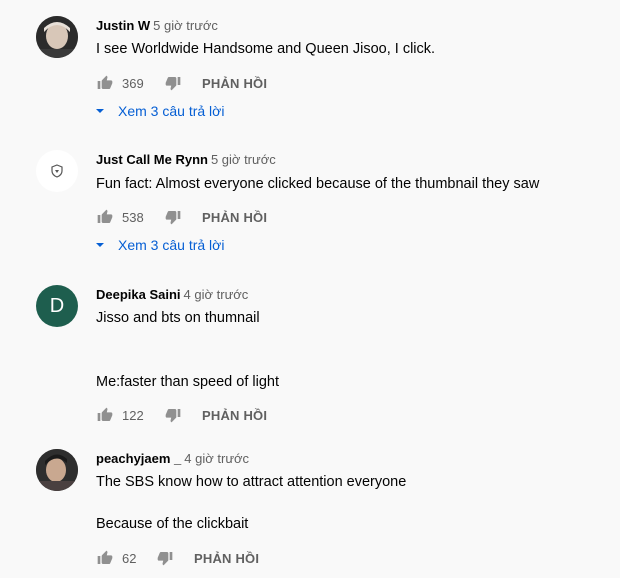  Describe the element at coordinates (187, 382) in the screenshot. I see `comment-text: Me:faster than speed of light` at that location.